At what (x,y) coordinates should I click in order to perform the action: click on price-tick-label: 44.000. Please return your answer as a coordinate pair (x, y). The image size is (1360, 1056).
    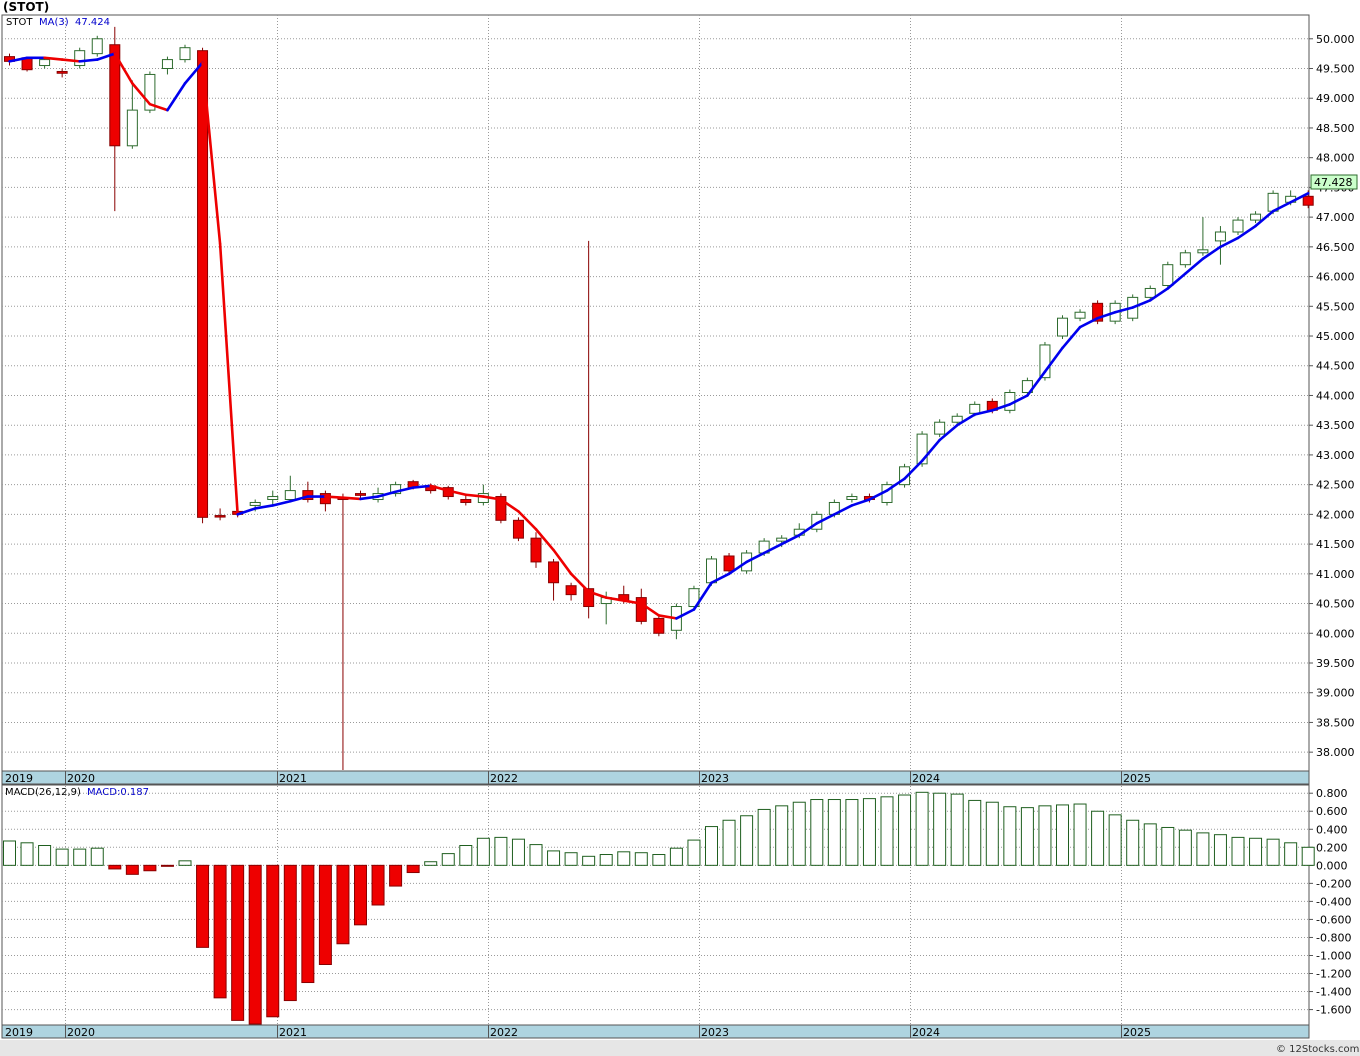
    Looking at the image, I should click on (1335, 395).